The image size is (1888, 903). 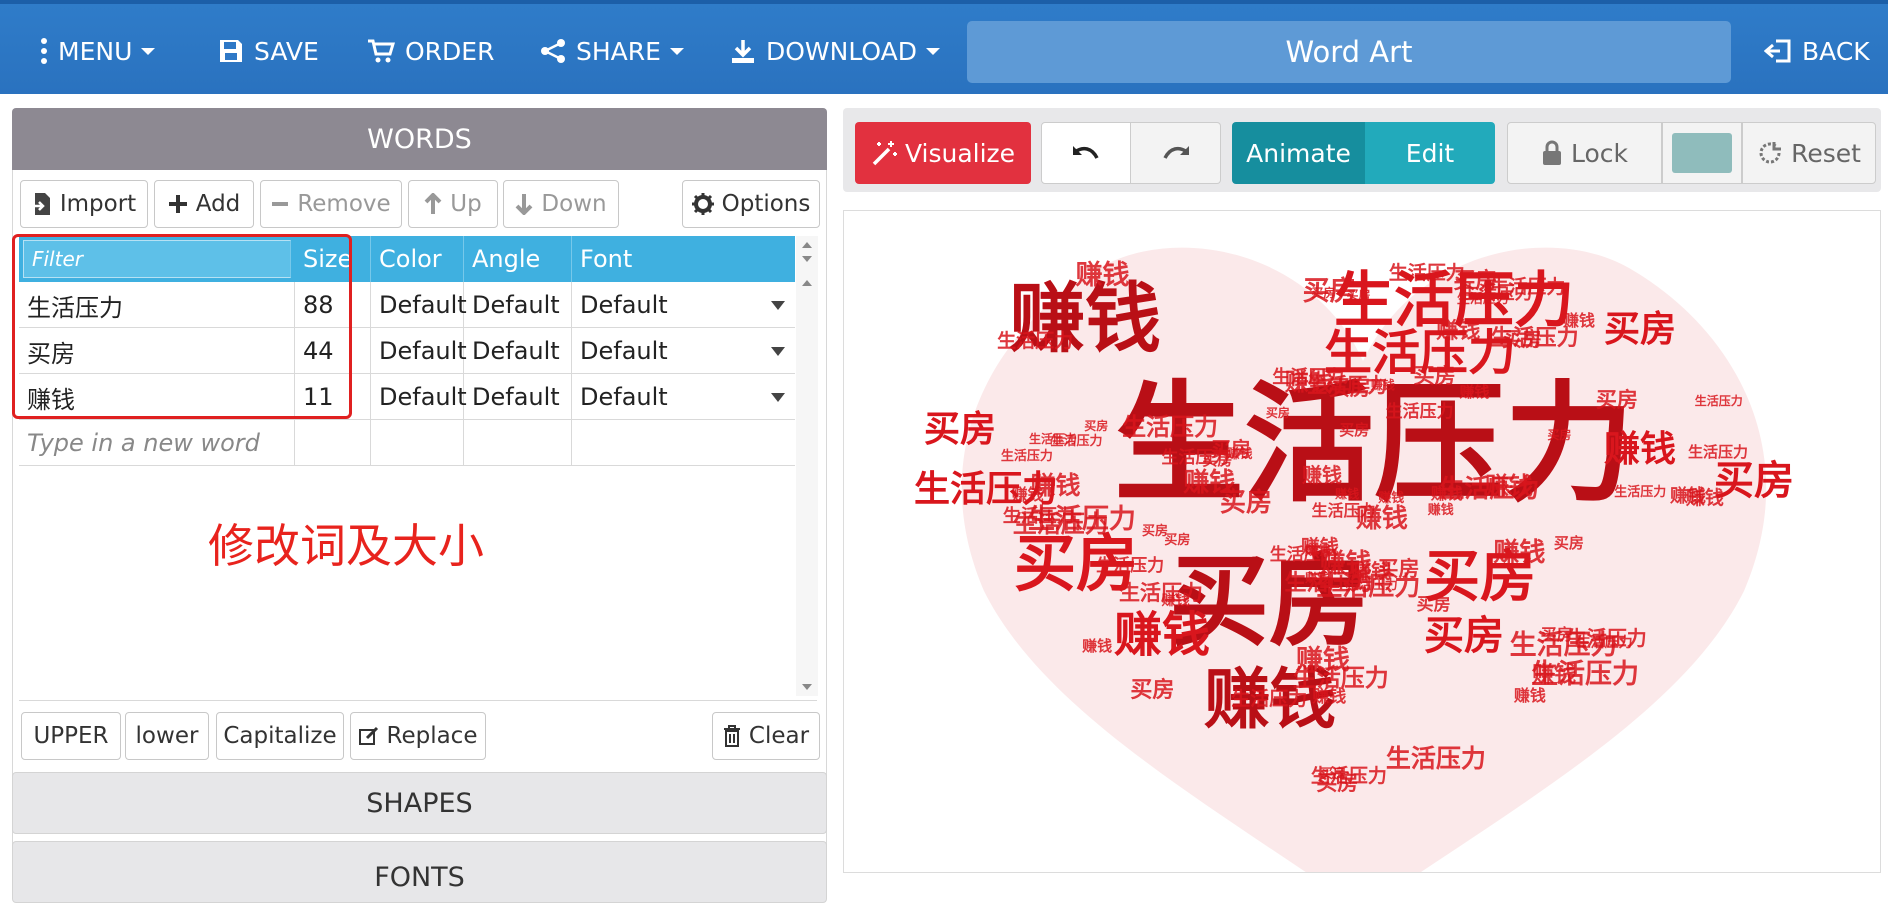 I want to click on capitalize-label: Capitalize, so click(x=280, y=736).